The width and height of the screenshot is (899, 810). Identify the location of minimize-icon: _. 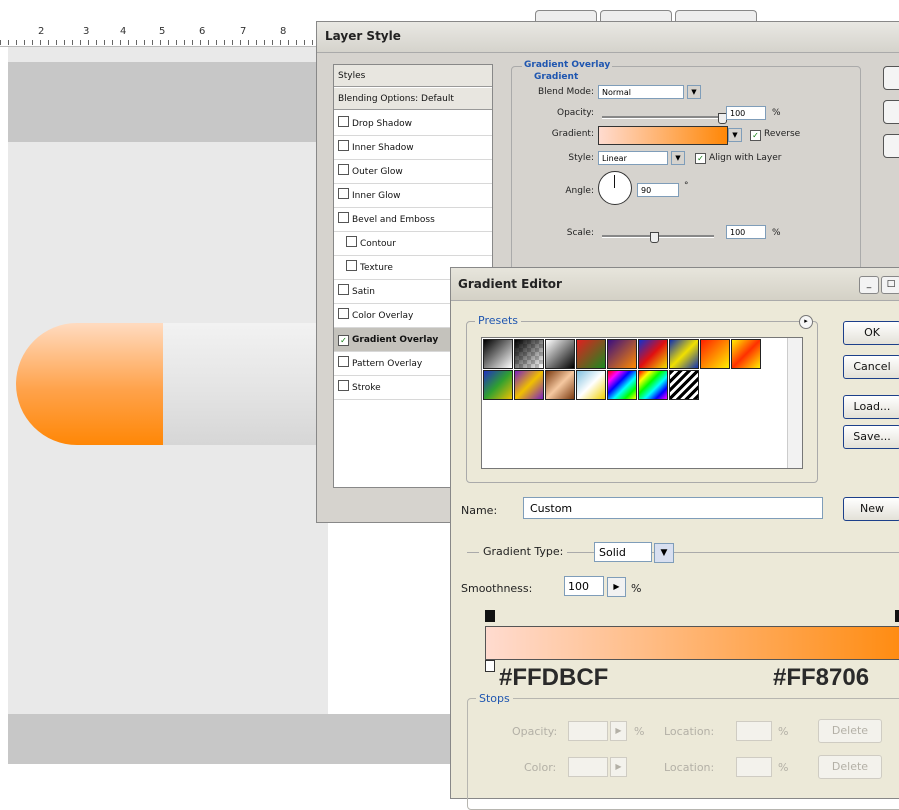
(869, 285).